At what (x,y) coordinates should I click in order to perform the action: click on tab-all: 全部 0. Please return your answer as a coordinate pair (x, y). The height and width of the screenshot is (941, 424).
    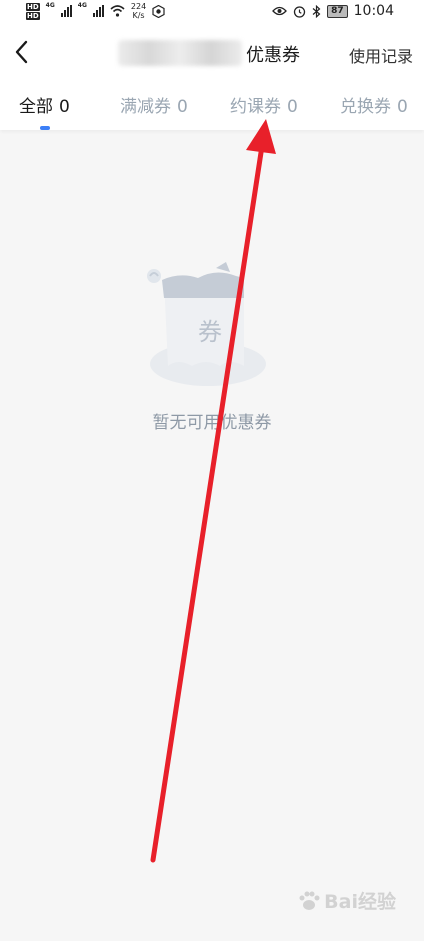
    Looking at the image, I should click on (44, 104).